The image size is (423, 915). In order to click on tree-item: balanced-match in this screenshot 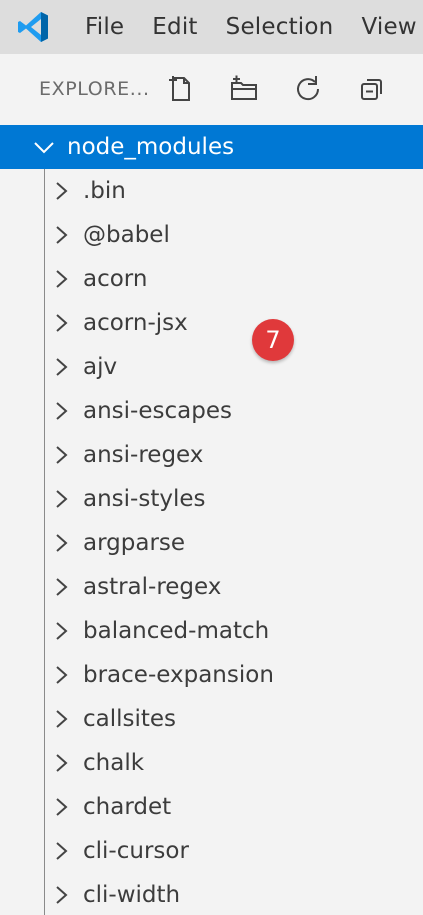, I will do `click(211, 631)`.